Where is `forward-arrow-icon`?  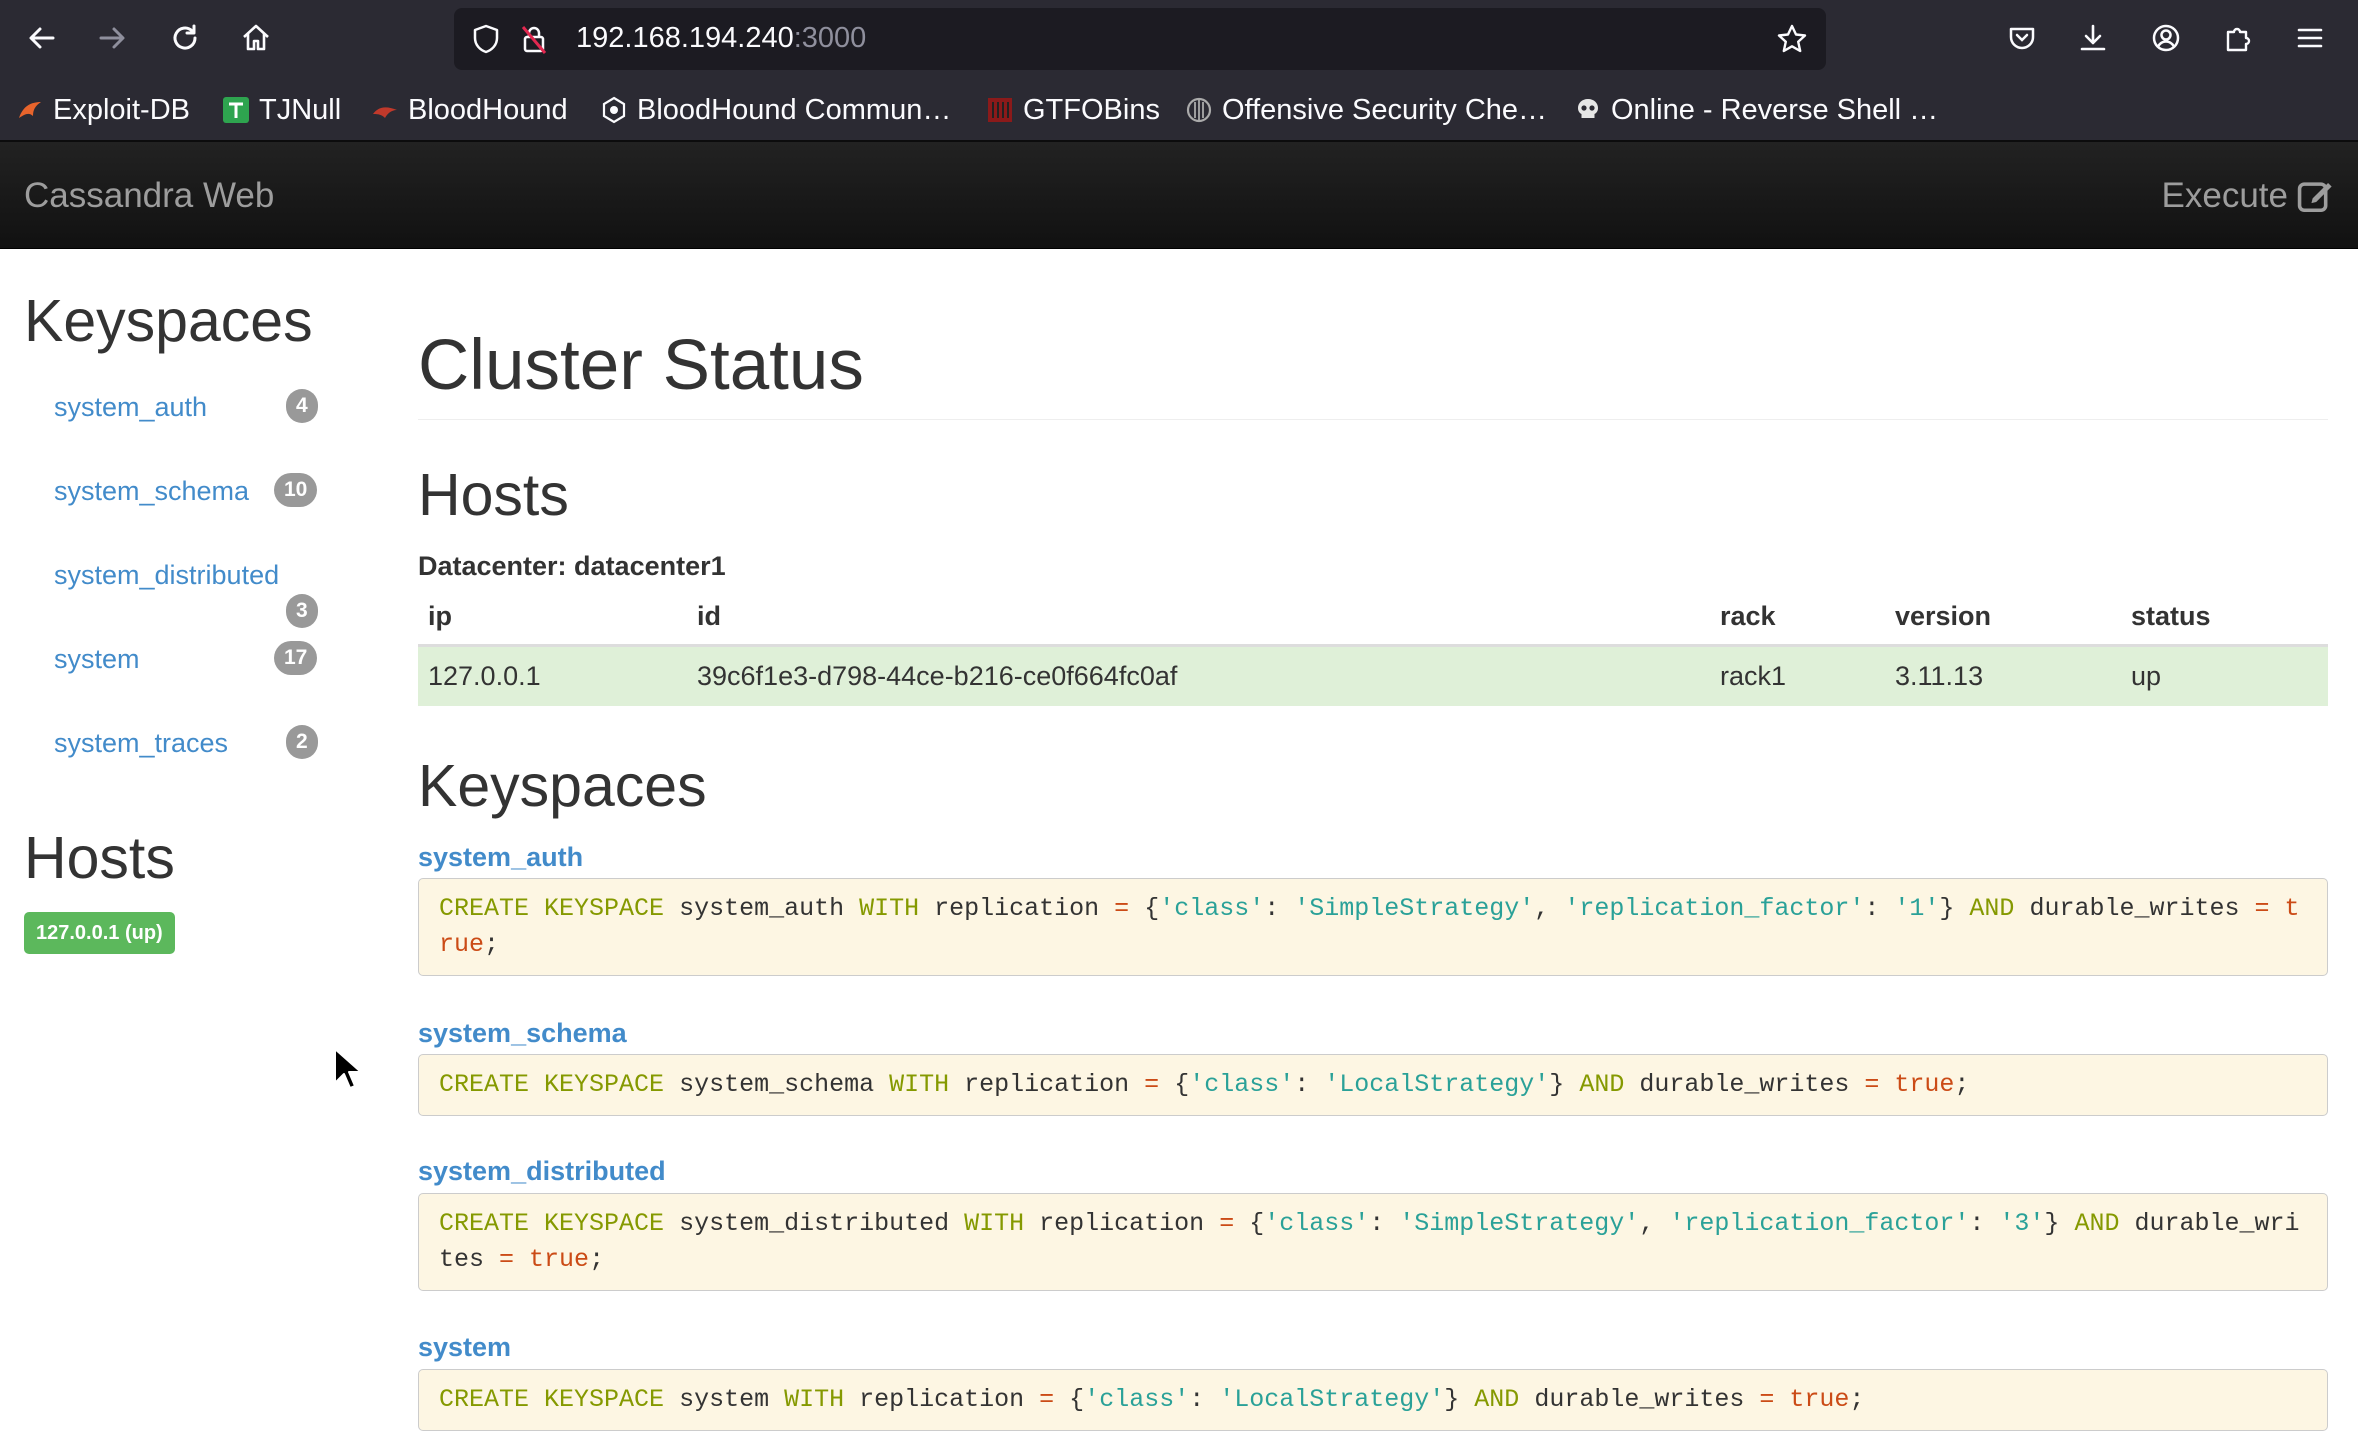 forward-arrow-icon is located at coordinates (112, 38).